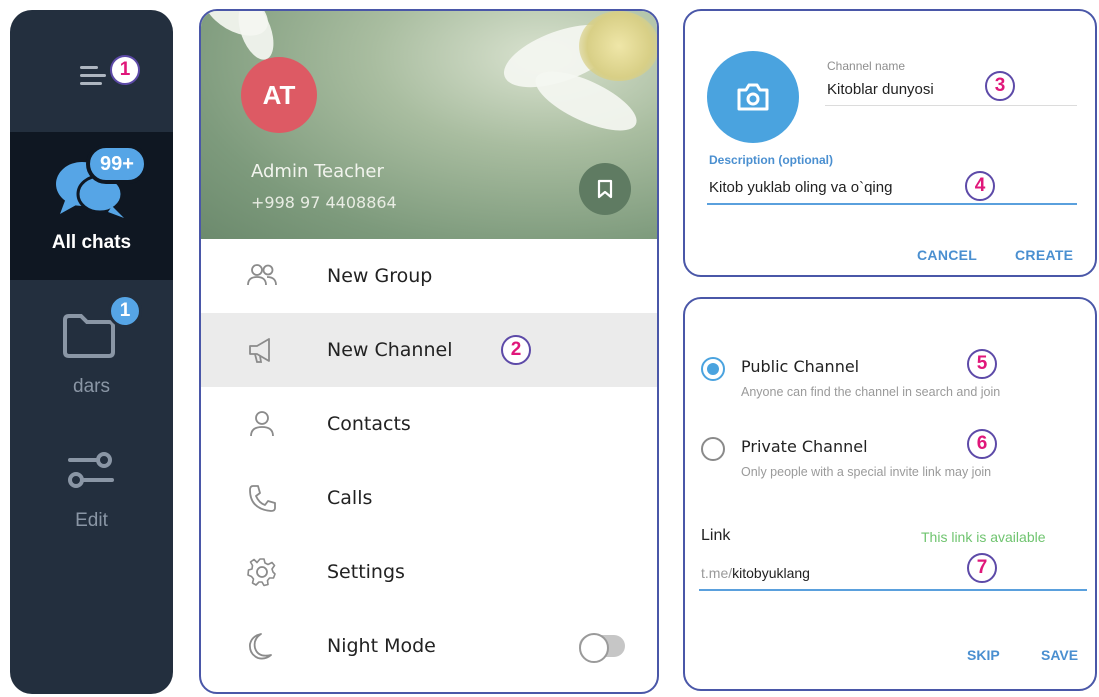  What do you see at coordinates (317, 171) in the screenshot?
I see `profile-name: Admin Teacher` at bounding box center [317, 171].